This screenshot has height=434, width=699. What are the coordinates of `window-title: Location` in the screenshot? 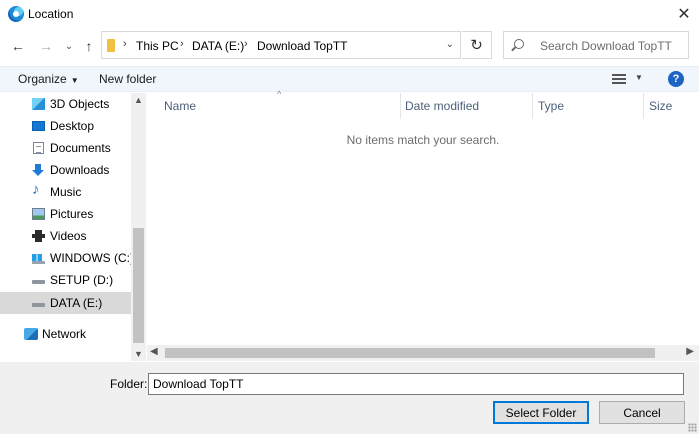 It's located at (51, 14).